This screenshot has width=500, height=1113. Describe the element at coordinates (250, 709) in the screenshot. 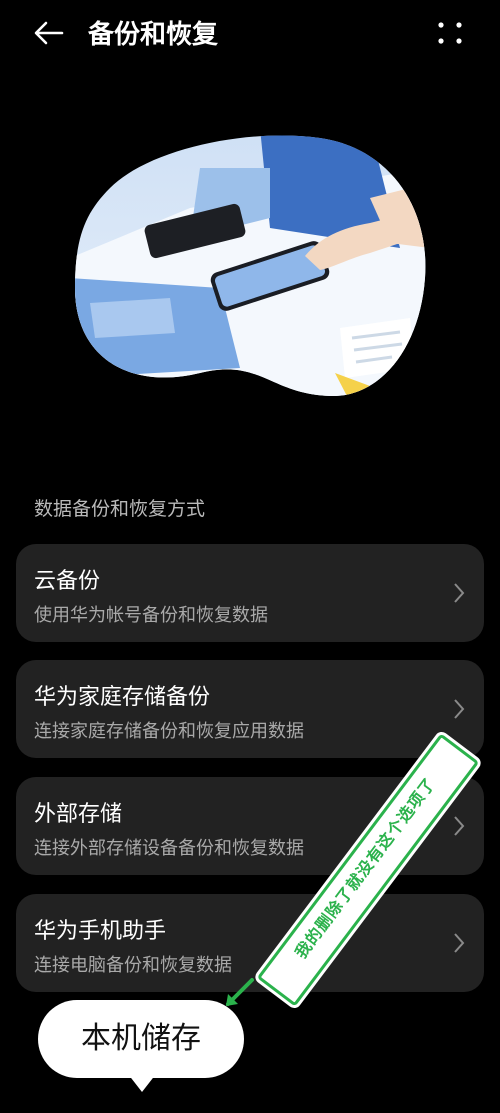

I see `home-storage-backup-item: 华为家庭存储备份 连接家庭存储备份和恢复应用数据` at that location.